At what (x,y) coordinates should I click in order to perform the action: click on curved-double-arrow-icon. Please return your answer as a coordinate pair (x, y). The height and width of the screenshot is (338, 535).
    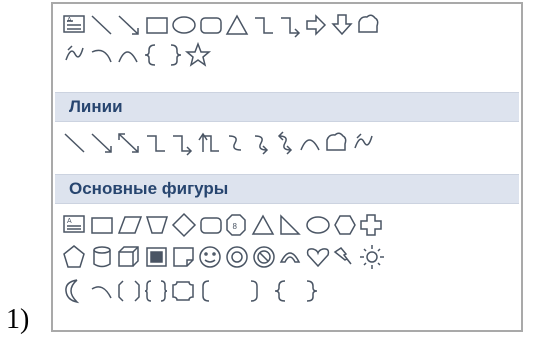
    Looking at the image, I should click on (285, 143).